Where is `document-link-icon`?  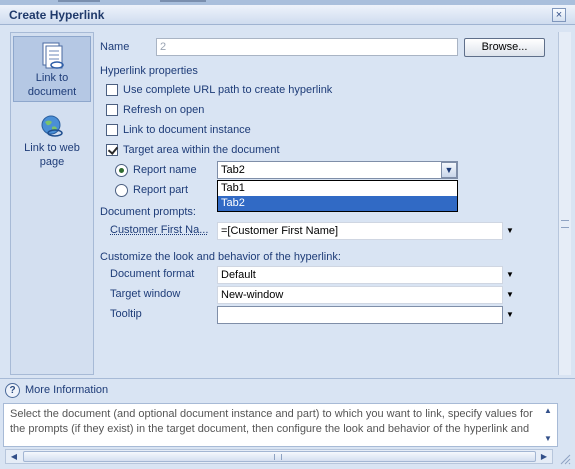
document-link-icon is located at coordinates (53, 55).